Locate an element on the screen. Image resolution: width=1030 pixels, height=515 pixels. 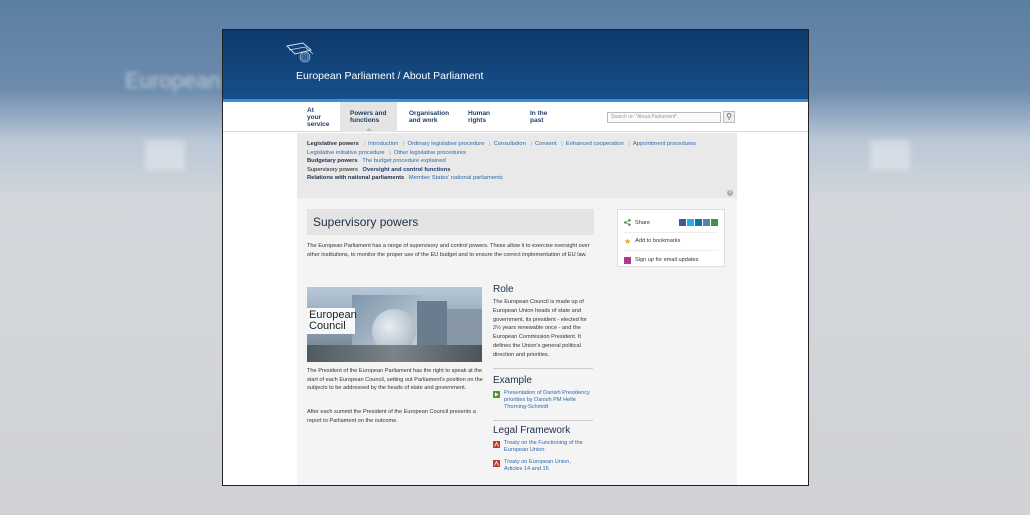
star-icon: ★ is located at coordinates (628, 241).